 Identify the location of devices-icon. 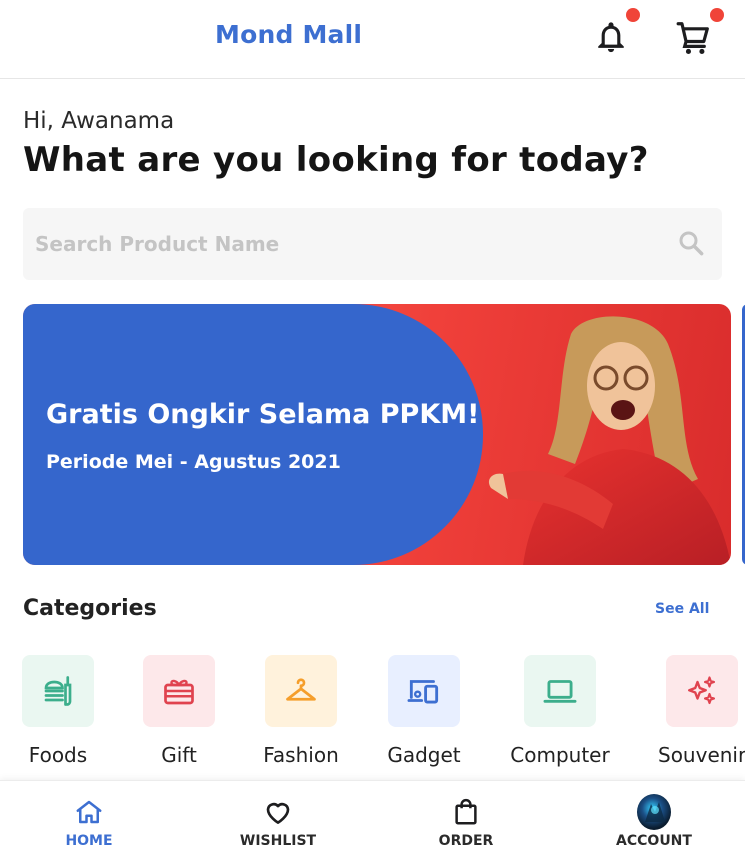
(423, 692).